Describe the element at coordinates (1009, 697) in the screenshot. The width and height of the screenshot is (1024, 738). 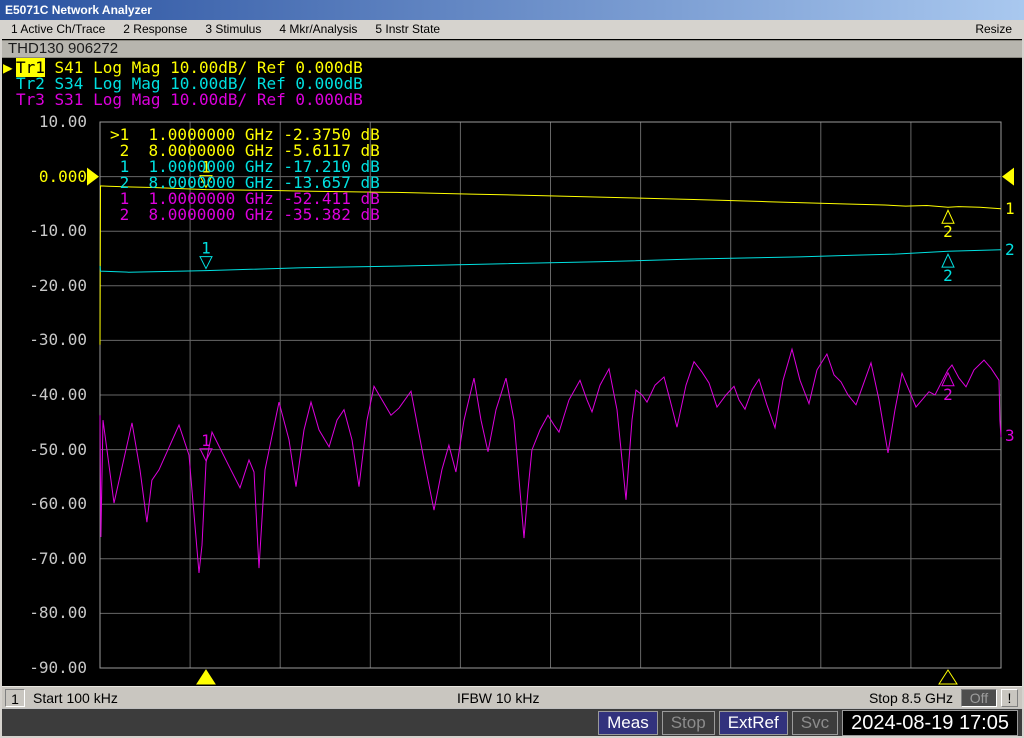
I see `alert-button: !` at that location.